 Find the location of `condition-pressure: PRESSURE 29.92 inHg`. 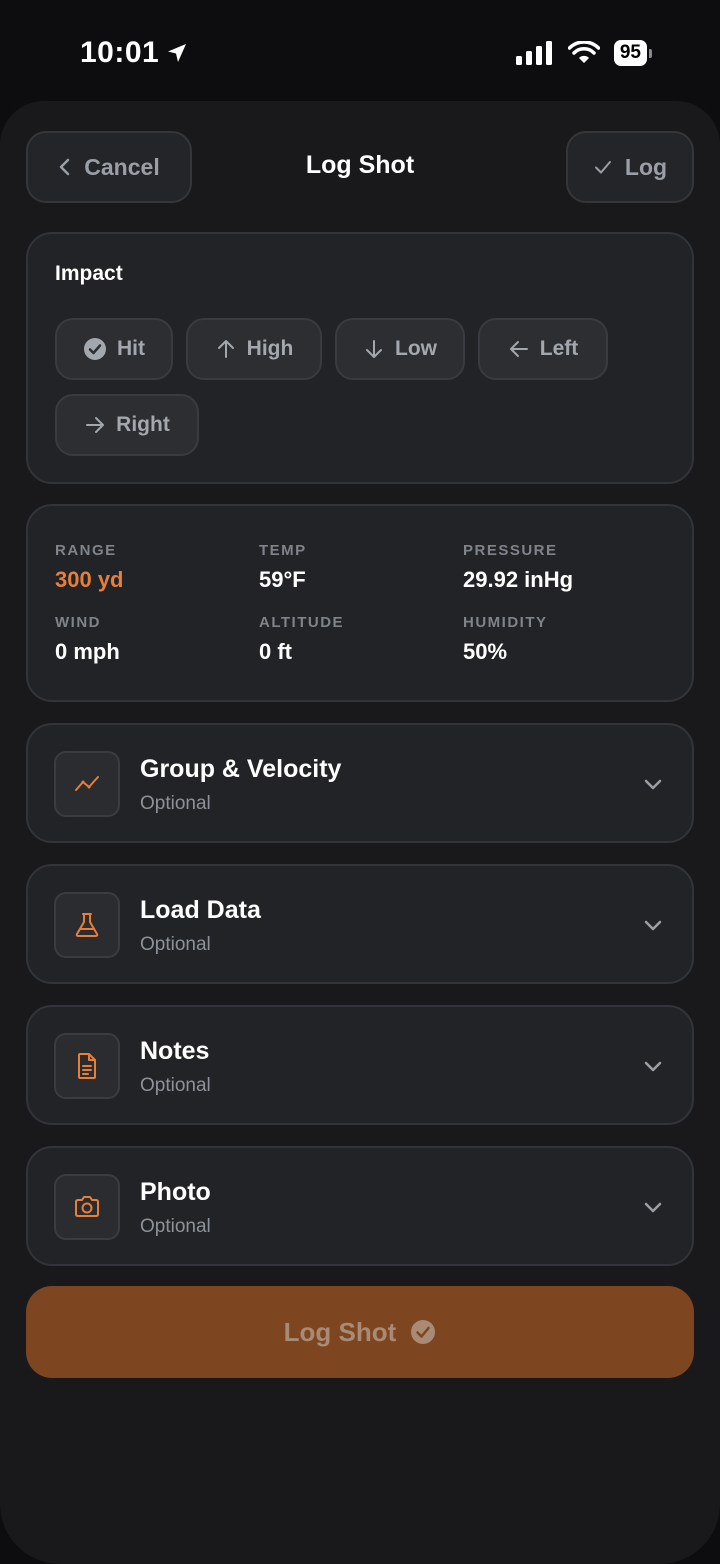

condition-pressure: PRESSURE 29.92 inHg is located at coordinates (518, 567).